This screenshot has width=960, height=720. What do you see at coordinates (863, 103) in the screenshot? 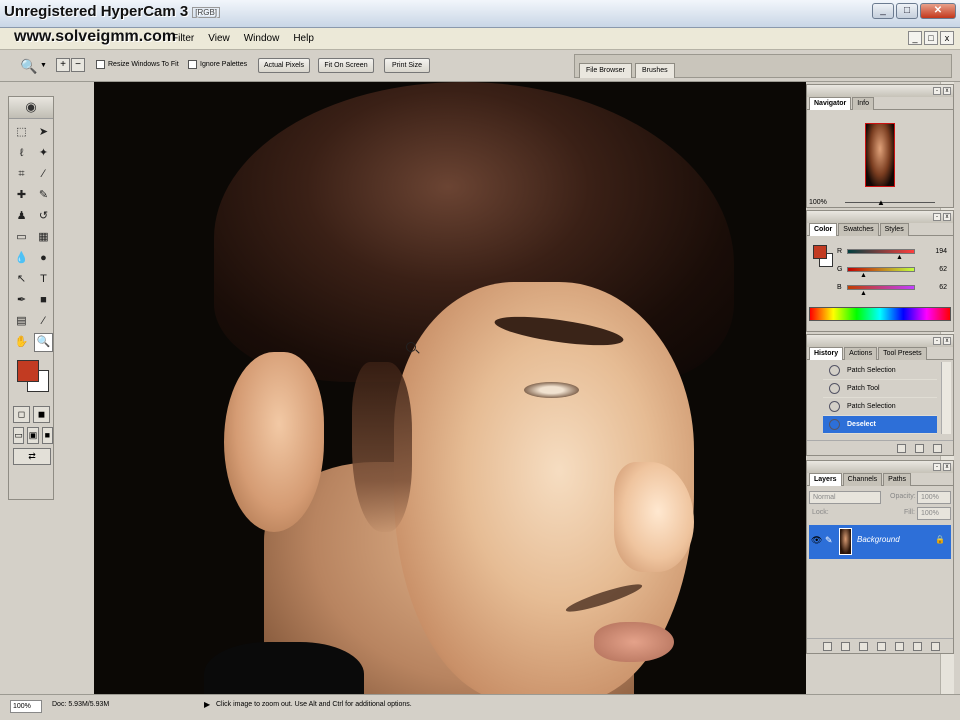
I see `tab-info: Info` at bounding box center [863, 103].